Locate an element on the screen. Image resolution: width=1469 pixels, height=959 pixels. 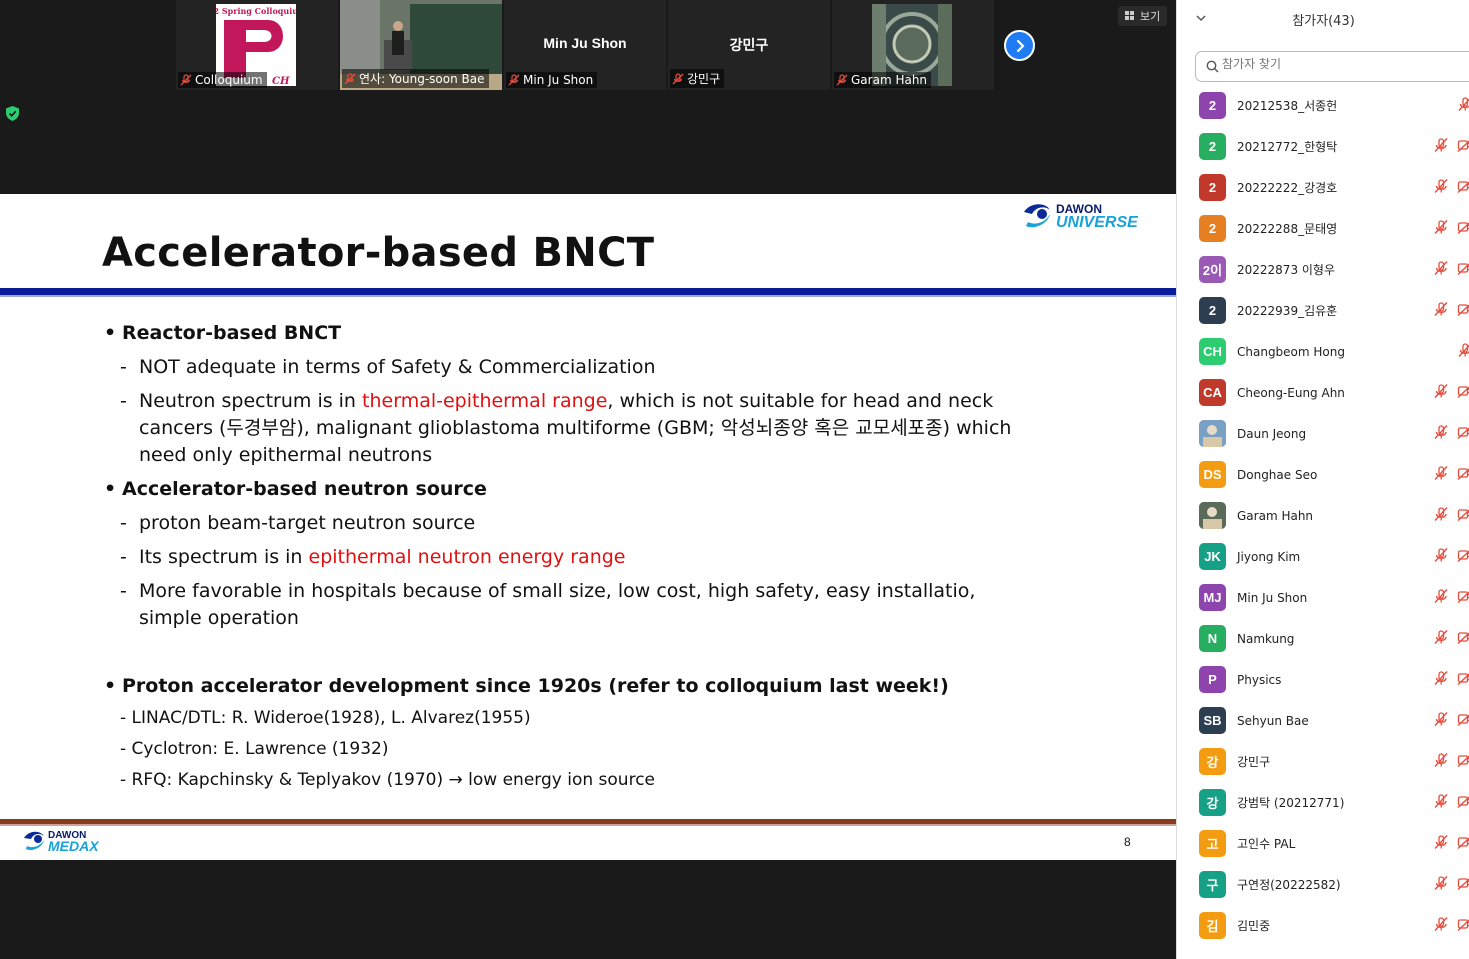
participant-row: MJ Min Ju Shon is located at coordinates (1323, 597).